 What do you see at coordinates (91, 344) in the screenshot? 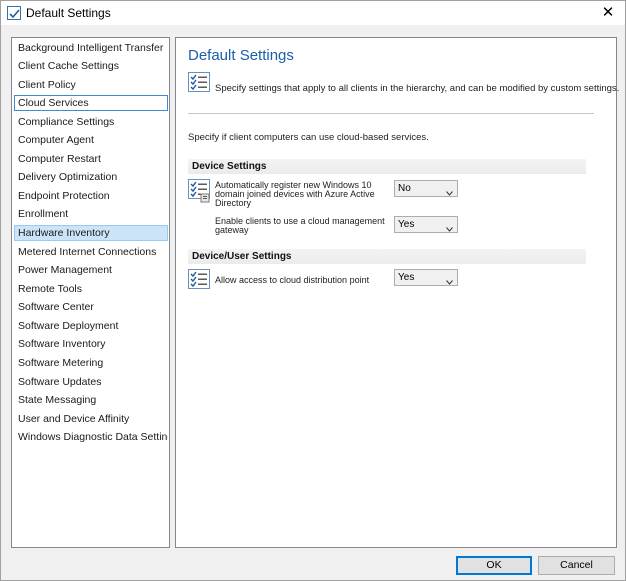
I see `nav-item-software-inventory: Software Inventory` at bounding box center [91, 344].